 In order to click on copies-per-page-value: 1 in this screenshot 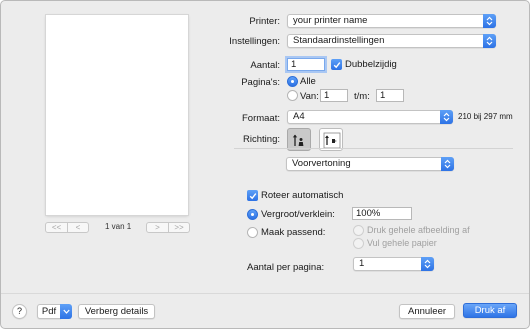, I will do `click(362, 263)`.